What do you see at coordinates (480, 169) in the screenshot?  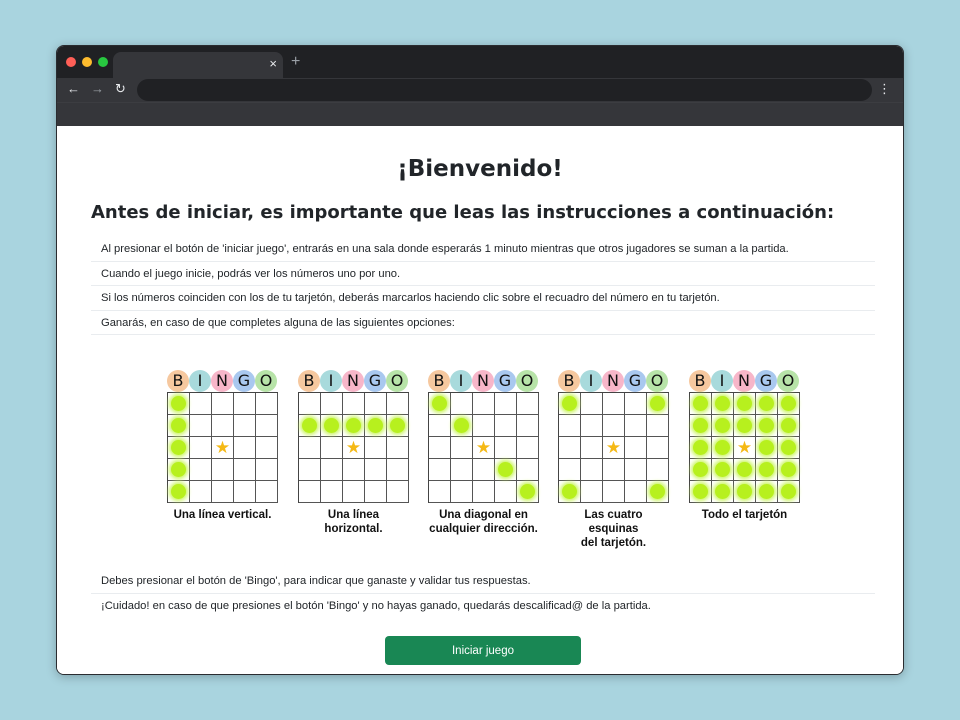 I see `page-title: ¡Bienvenido!` at bounding box center [480, 169].